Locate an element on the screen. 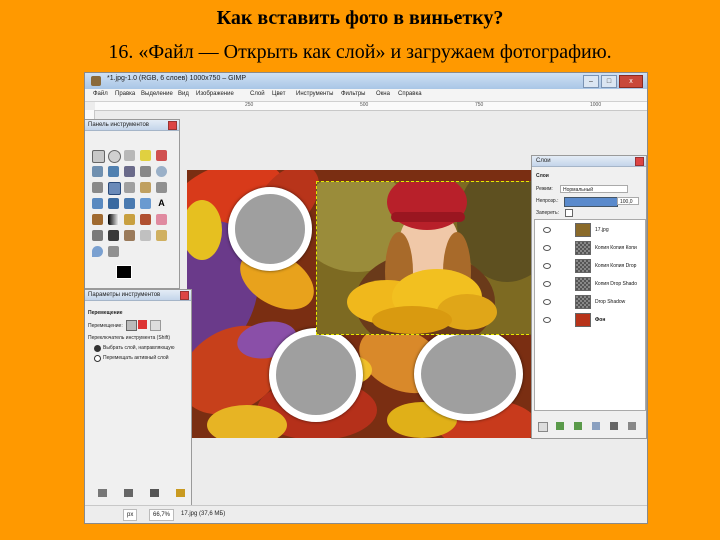 The width and height of the screenshot is (720, 540). girl-photo-layer is located at coordinates (424, 258).